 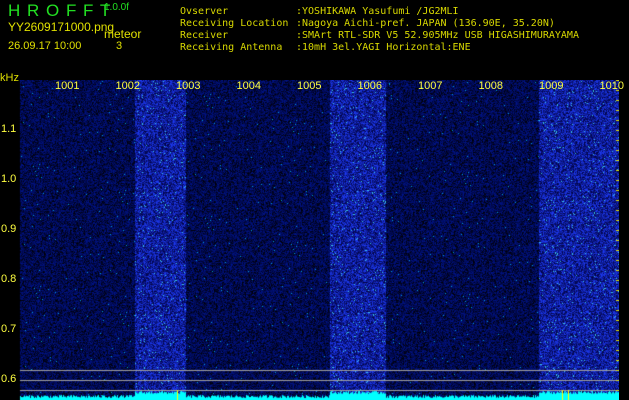 I want to click on file-name: YY2609171000.png, so click(x=61, y=27).